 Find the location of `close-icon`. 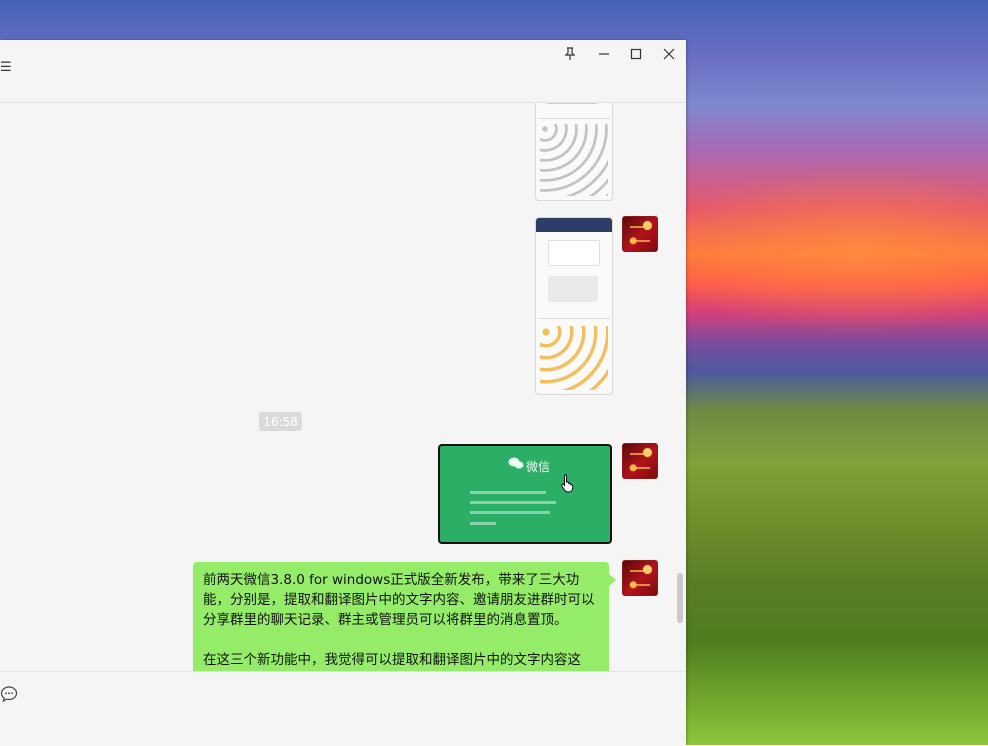

close-icon is located at coordinates (669, 54).